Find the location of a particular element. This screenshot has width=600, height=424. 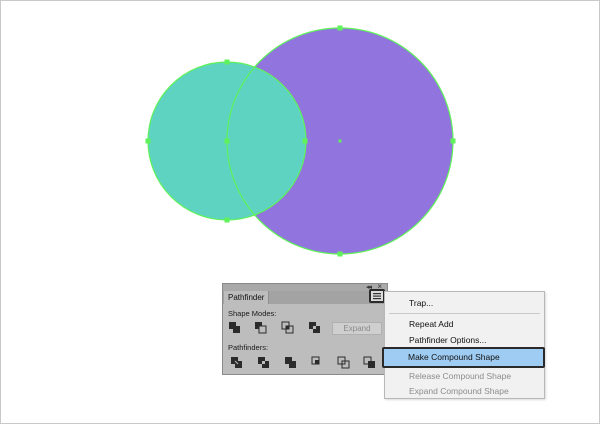

menu-separator is located at coordinates (464, 313).